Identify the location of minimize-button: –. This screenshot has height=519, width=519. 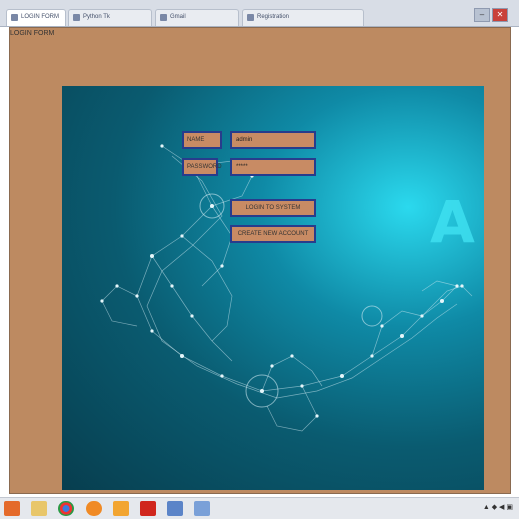
(482, 15).